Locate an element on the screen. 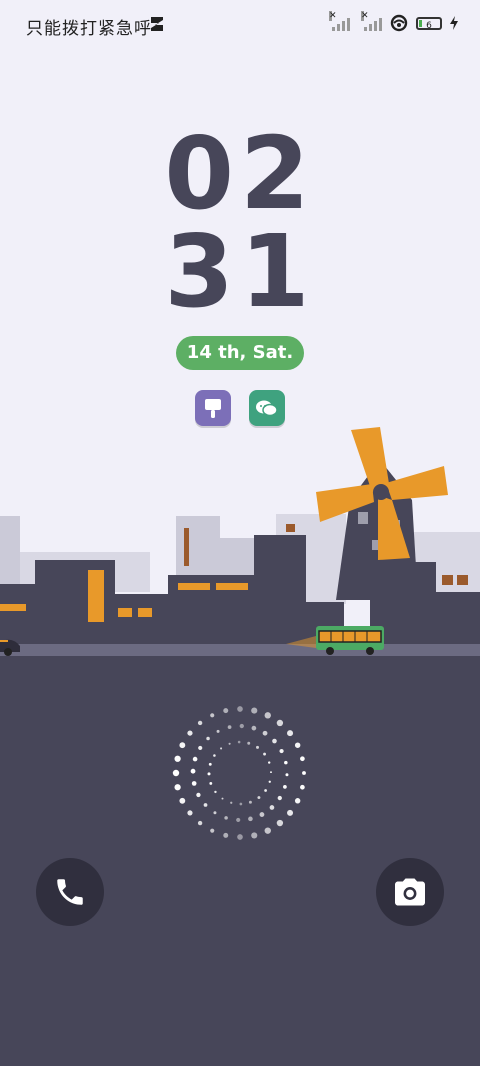 This screenshot has height=1066, width=480. camera-icon is located at coordinates (410, 892).